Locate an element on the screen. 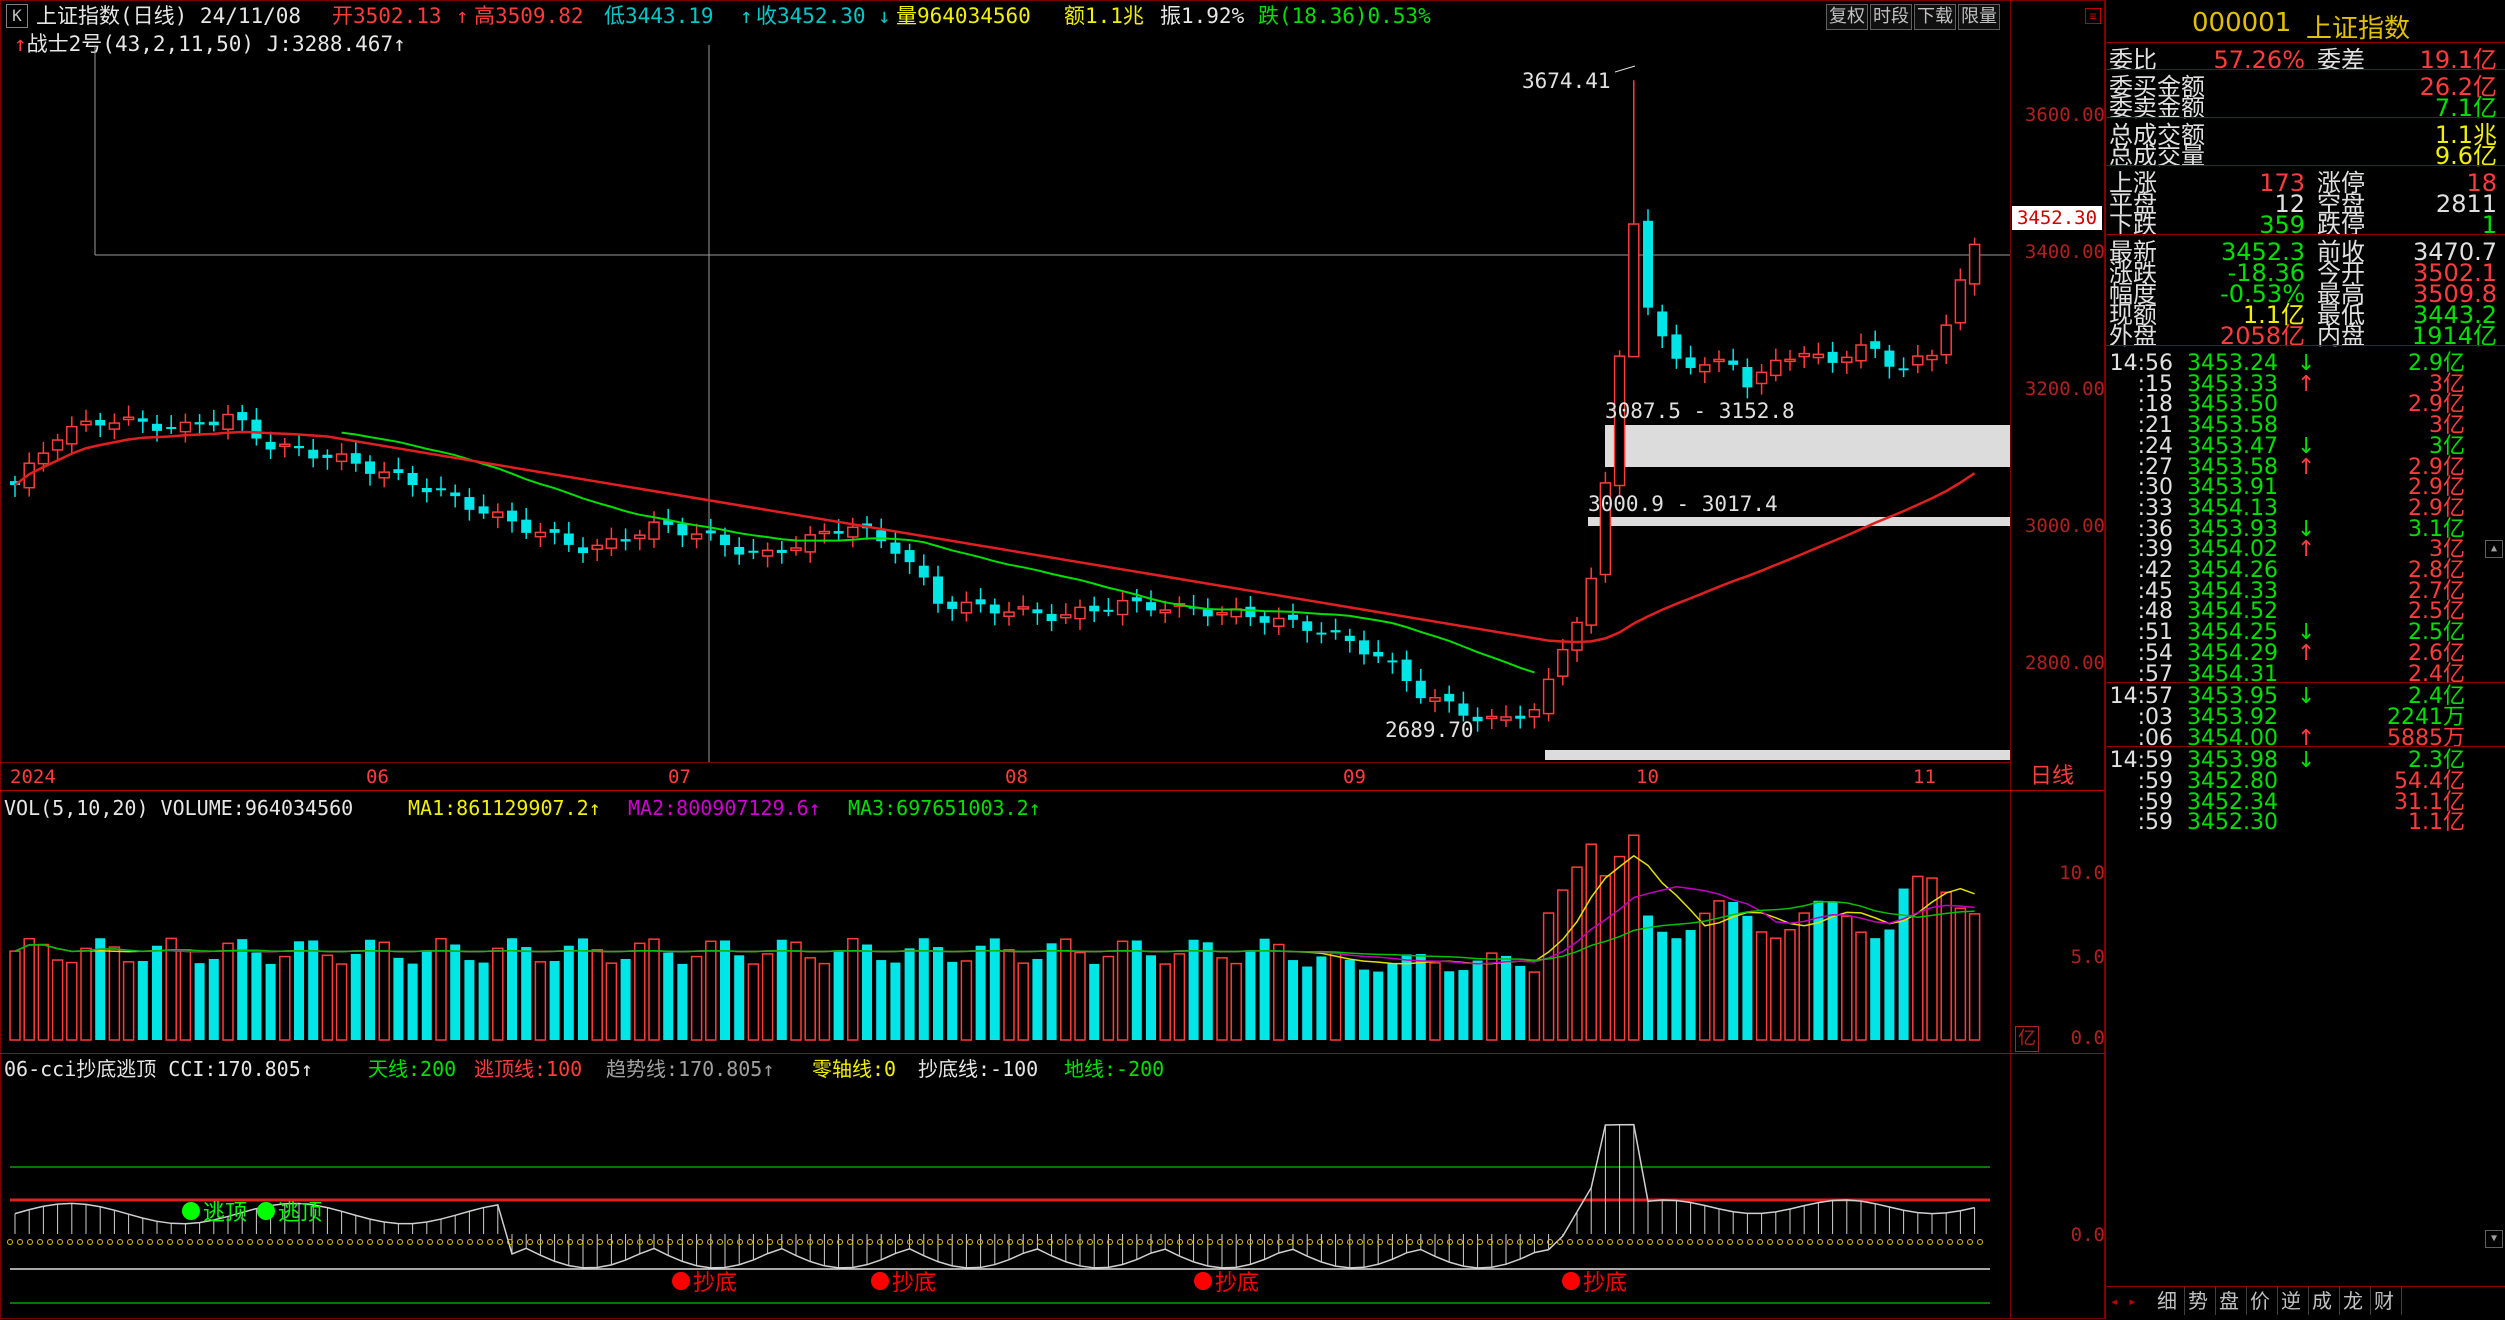 This screenshot has width=2505, height=1320. escape-signal: 逃顶 is located at coordinates (214, 1213).